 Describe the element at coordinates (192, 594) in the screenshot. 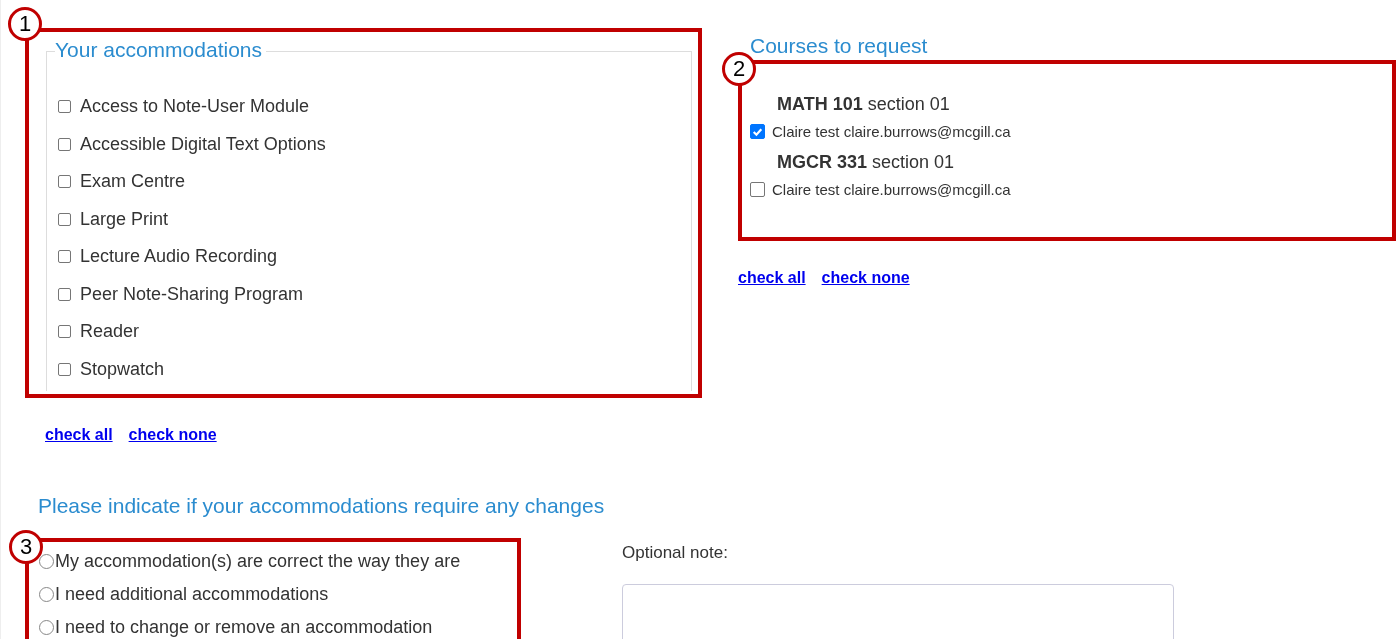

I see `radio-label: I need additional accommodations` at that location.